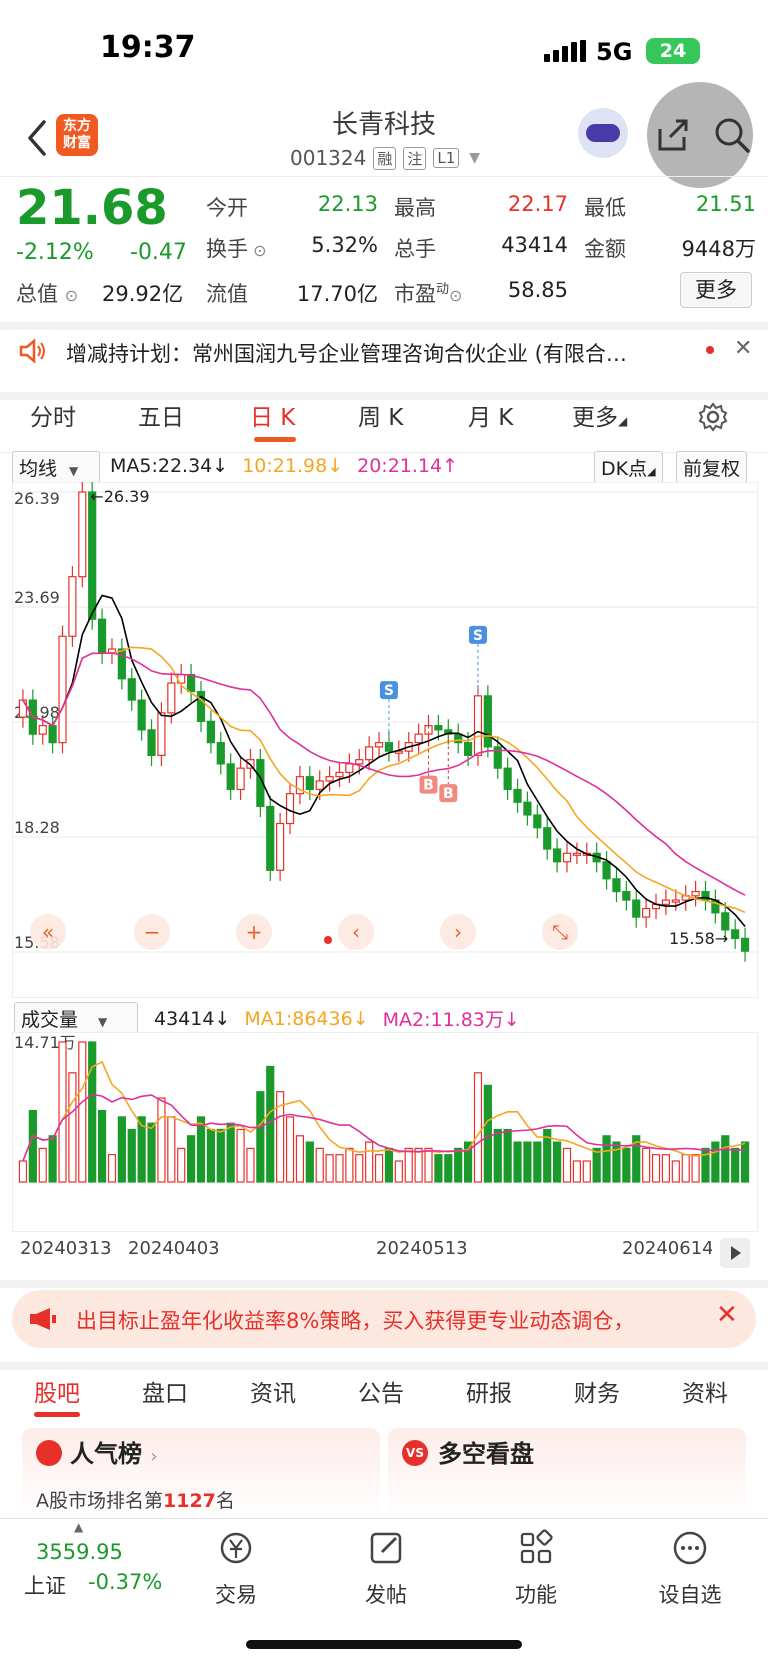  What do you see at coordinates (716, 290) in the screenshot?
I see `more-button: 更多` at bounding box center [716, 290].